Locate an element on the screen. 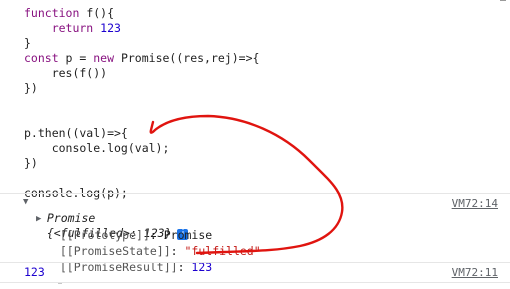  code-token: f(){ is located at coordinates (100, 13).